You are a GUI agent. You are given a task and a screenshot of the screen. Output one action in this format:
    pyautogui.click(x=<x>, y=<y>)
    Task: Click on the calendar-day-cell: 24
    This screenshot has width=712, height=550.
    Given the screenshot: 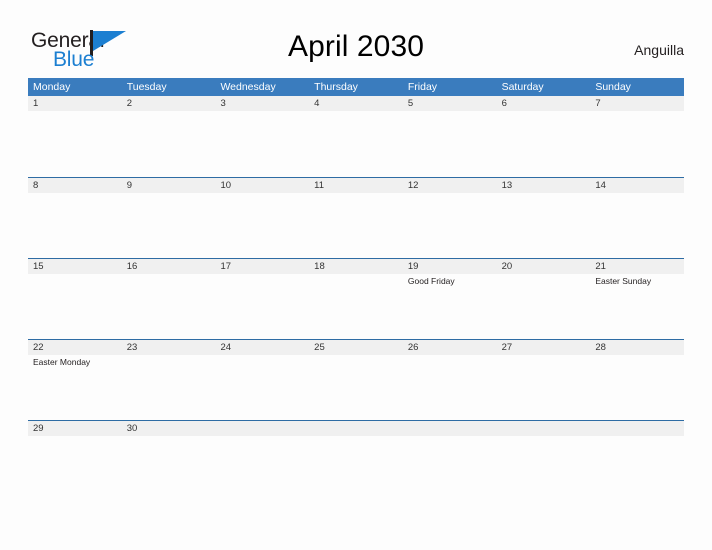 What is the action you would take?
    pyautogui.click(x=262, y=380)
    